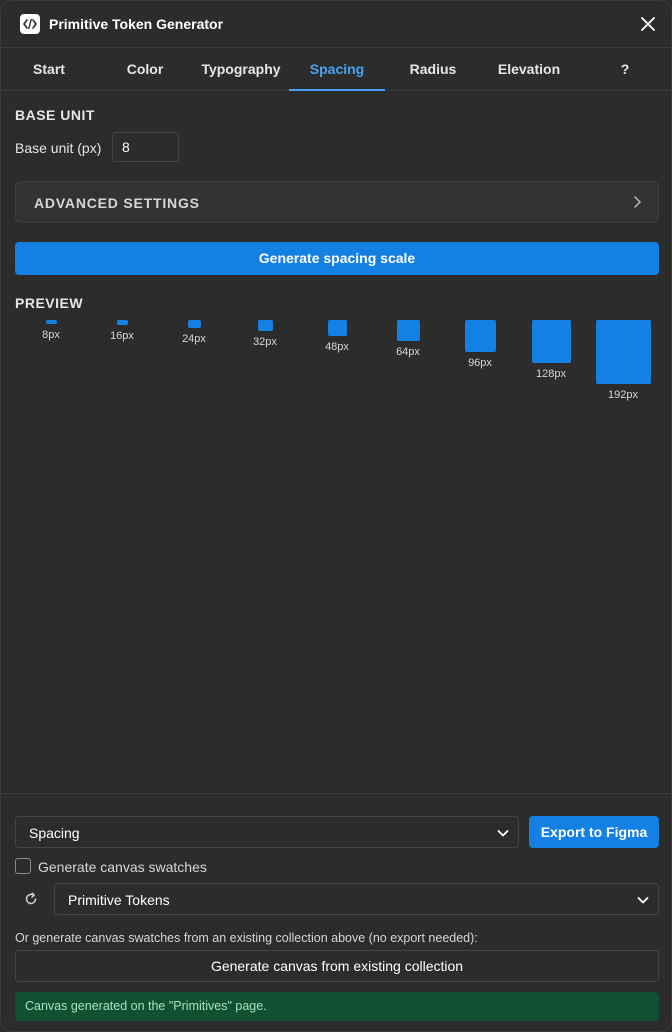  Describe the element at coordinates (337, 966) in the screenshot. I see `generate-from-existing-button: Generate canvas from existing collection` at that location.